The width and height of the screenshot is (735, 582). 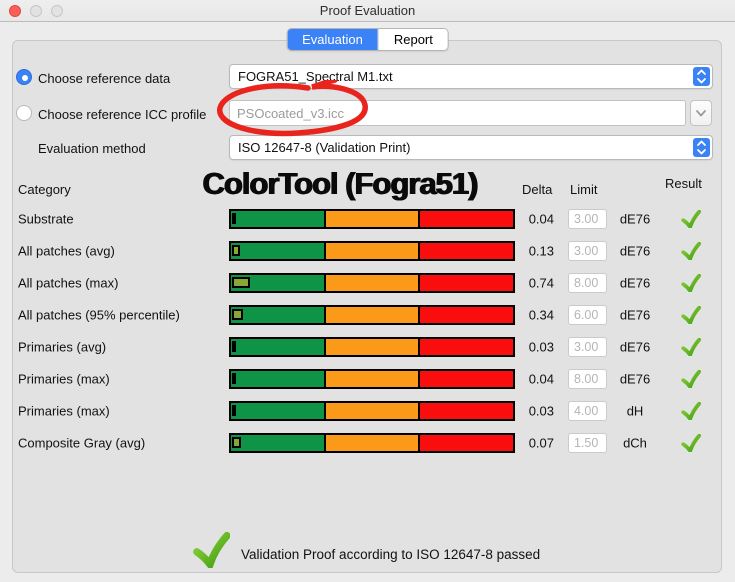 What do you see at coordinates (635, 443) in the screenshot?
I see `row-unit: dCh` at bounding box center [635, 443].